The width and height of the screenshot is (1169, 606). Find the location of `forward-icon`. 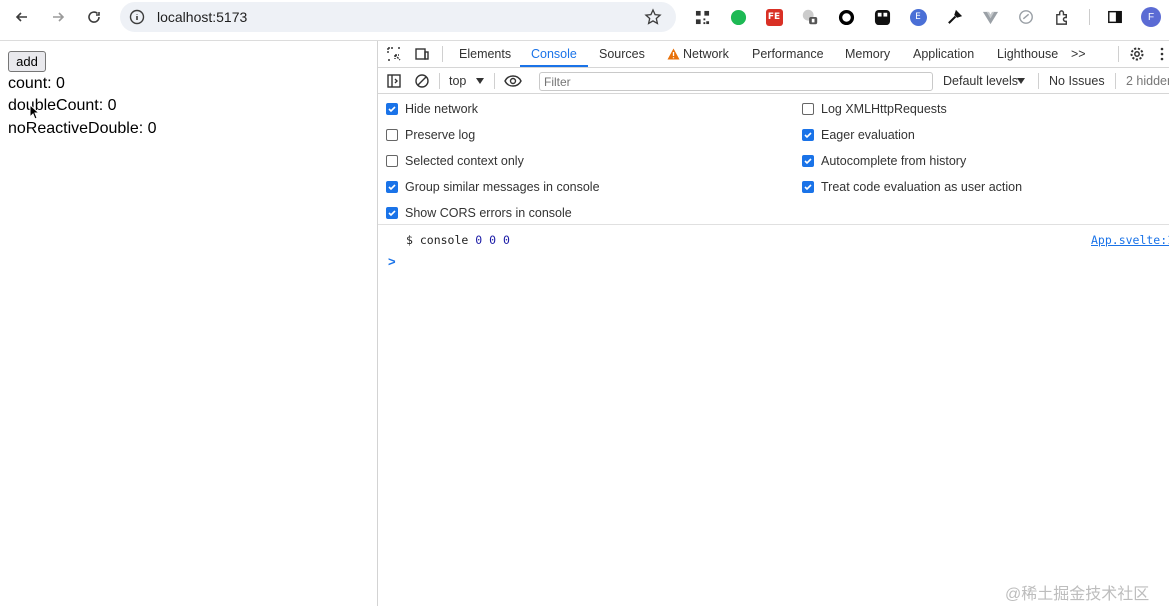

forward-icon is located at coordinates (58, 17).